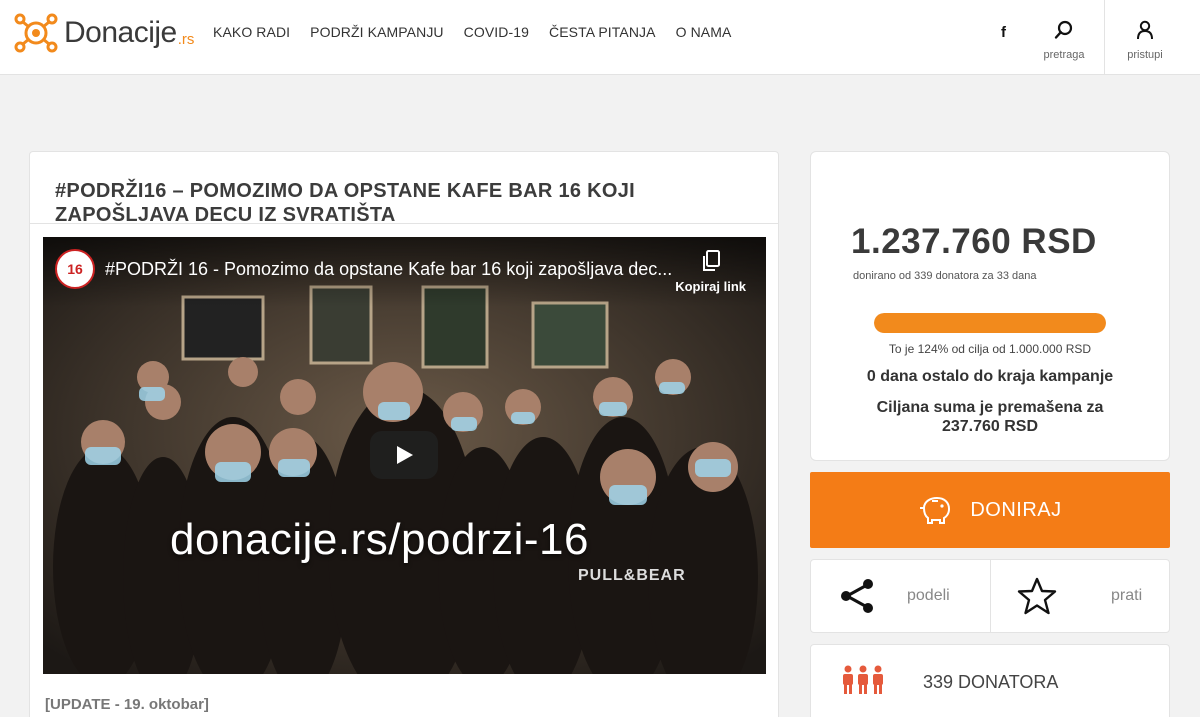 This screenshot has width=1200, height=717. I want to click on nav-item-podrzi-kampanju: PODRŽI KAMPANJU, so click(376, 32).